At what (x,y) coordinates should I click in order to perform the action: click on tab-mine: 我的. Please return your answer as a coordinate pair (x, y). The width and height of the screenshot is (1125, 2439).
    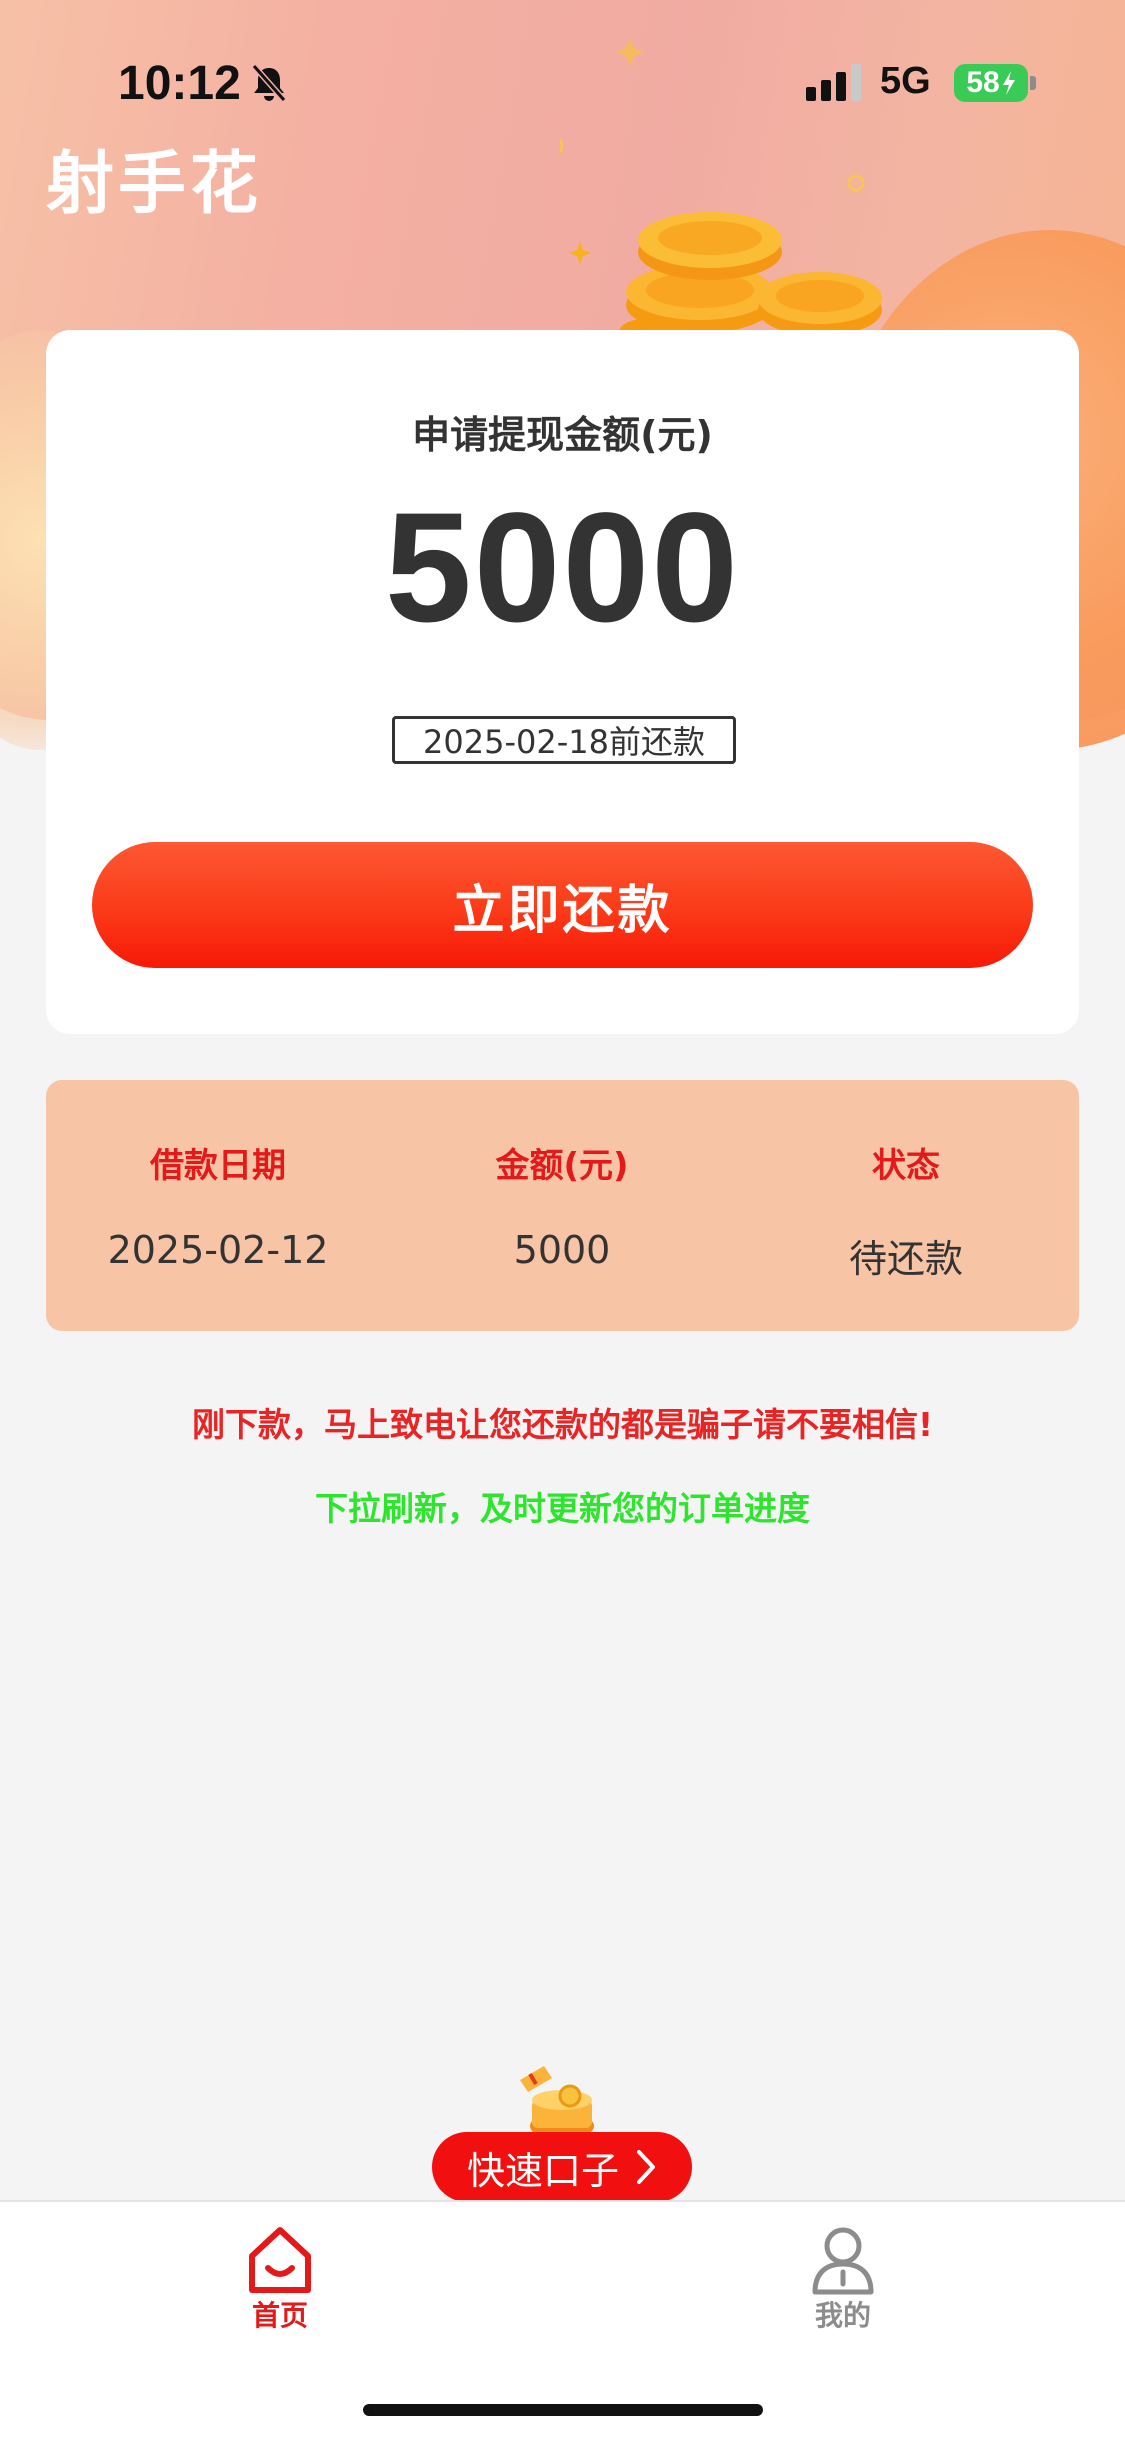
    Looking at the image, I should click on (843, 2272).